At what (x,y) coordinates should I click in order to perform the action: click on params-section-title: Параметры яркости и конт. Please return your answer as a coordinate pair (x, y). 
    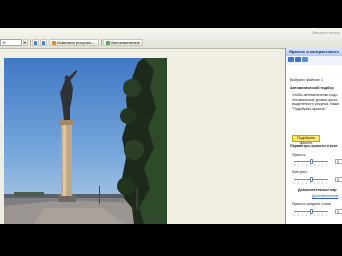
    Looking at the image, I should click on (314, 146).